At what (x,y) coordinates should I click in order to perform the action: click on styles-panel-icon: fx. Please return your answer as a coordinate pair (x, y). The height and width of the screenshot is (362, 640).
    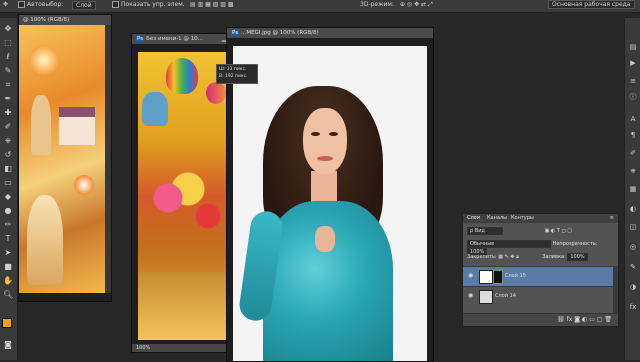
    Looking at the image, I should click on (633, 307).